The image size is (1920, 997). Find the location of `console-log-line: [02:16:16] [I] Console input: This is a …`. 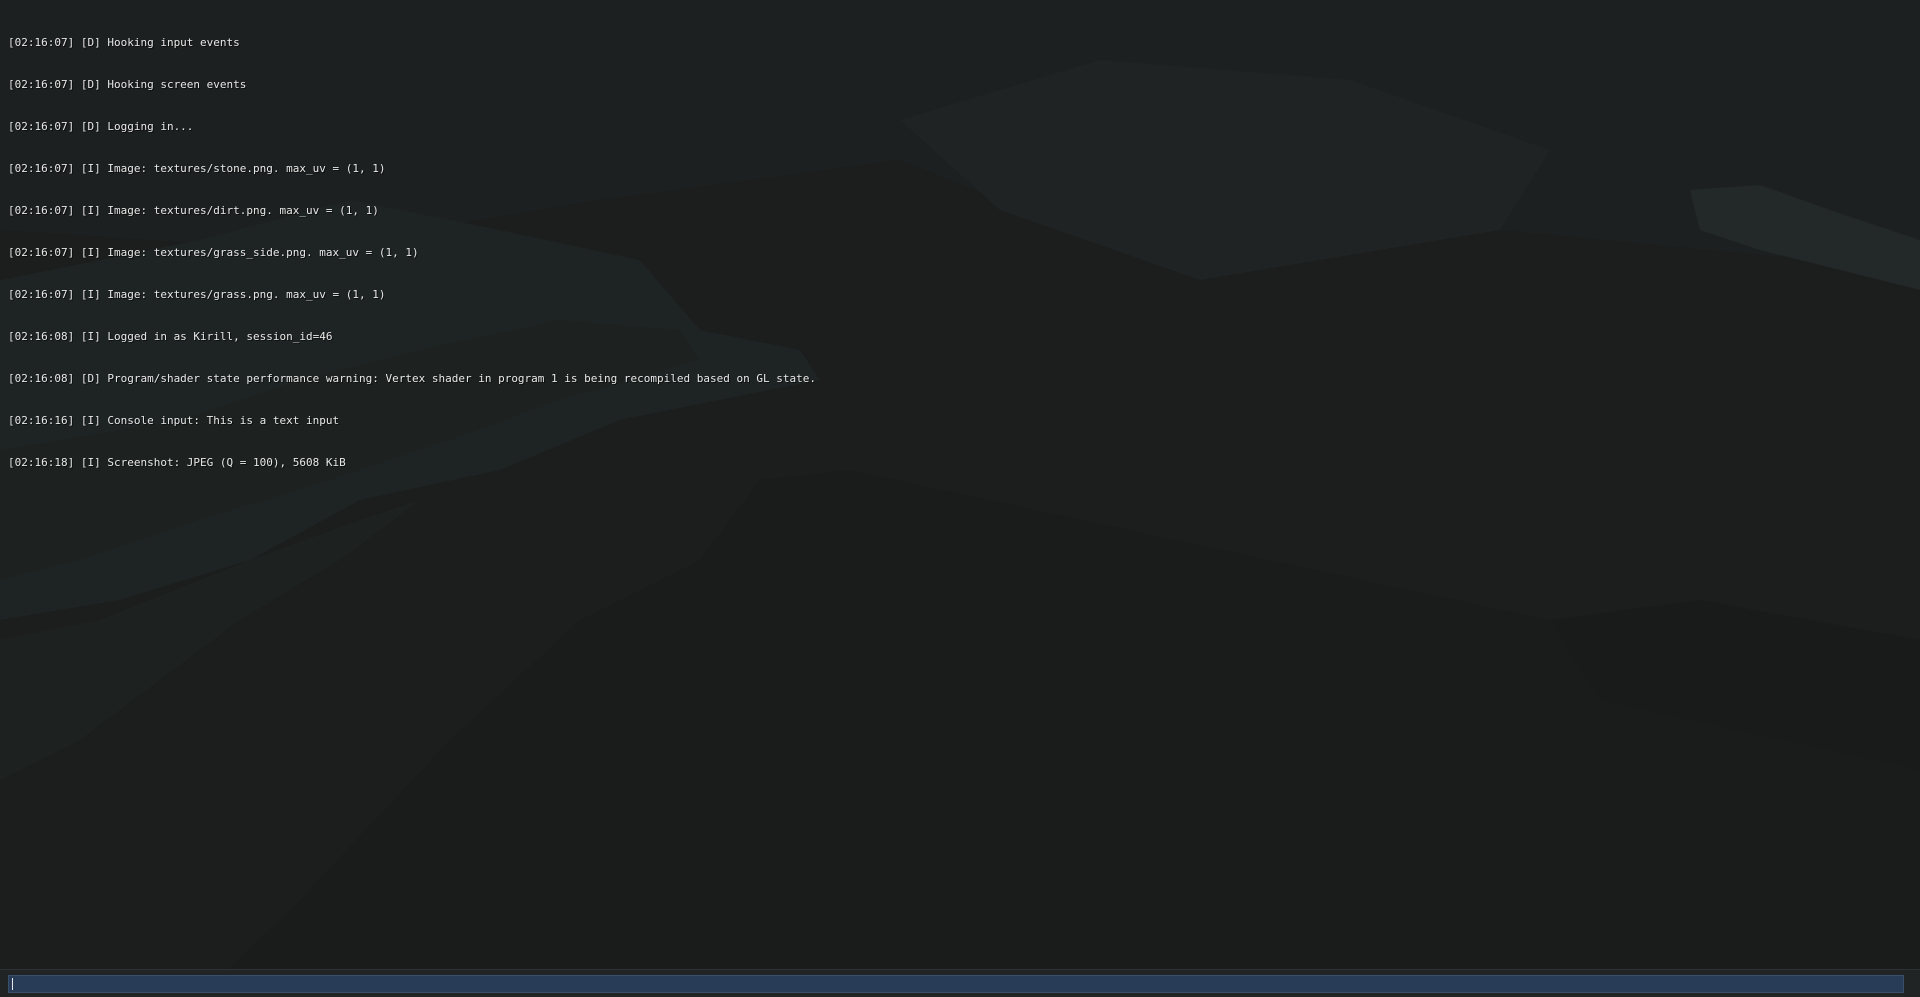

console-log-line: [02:16:16] [I] Console input: This is a … is located at coordinates (174, 420).